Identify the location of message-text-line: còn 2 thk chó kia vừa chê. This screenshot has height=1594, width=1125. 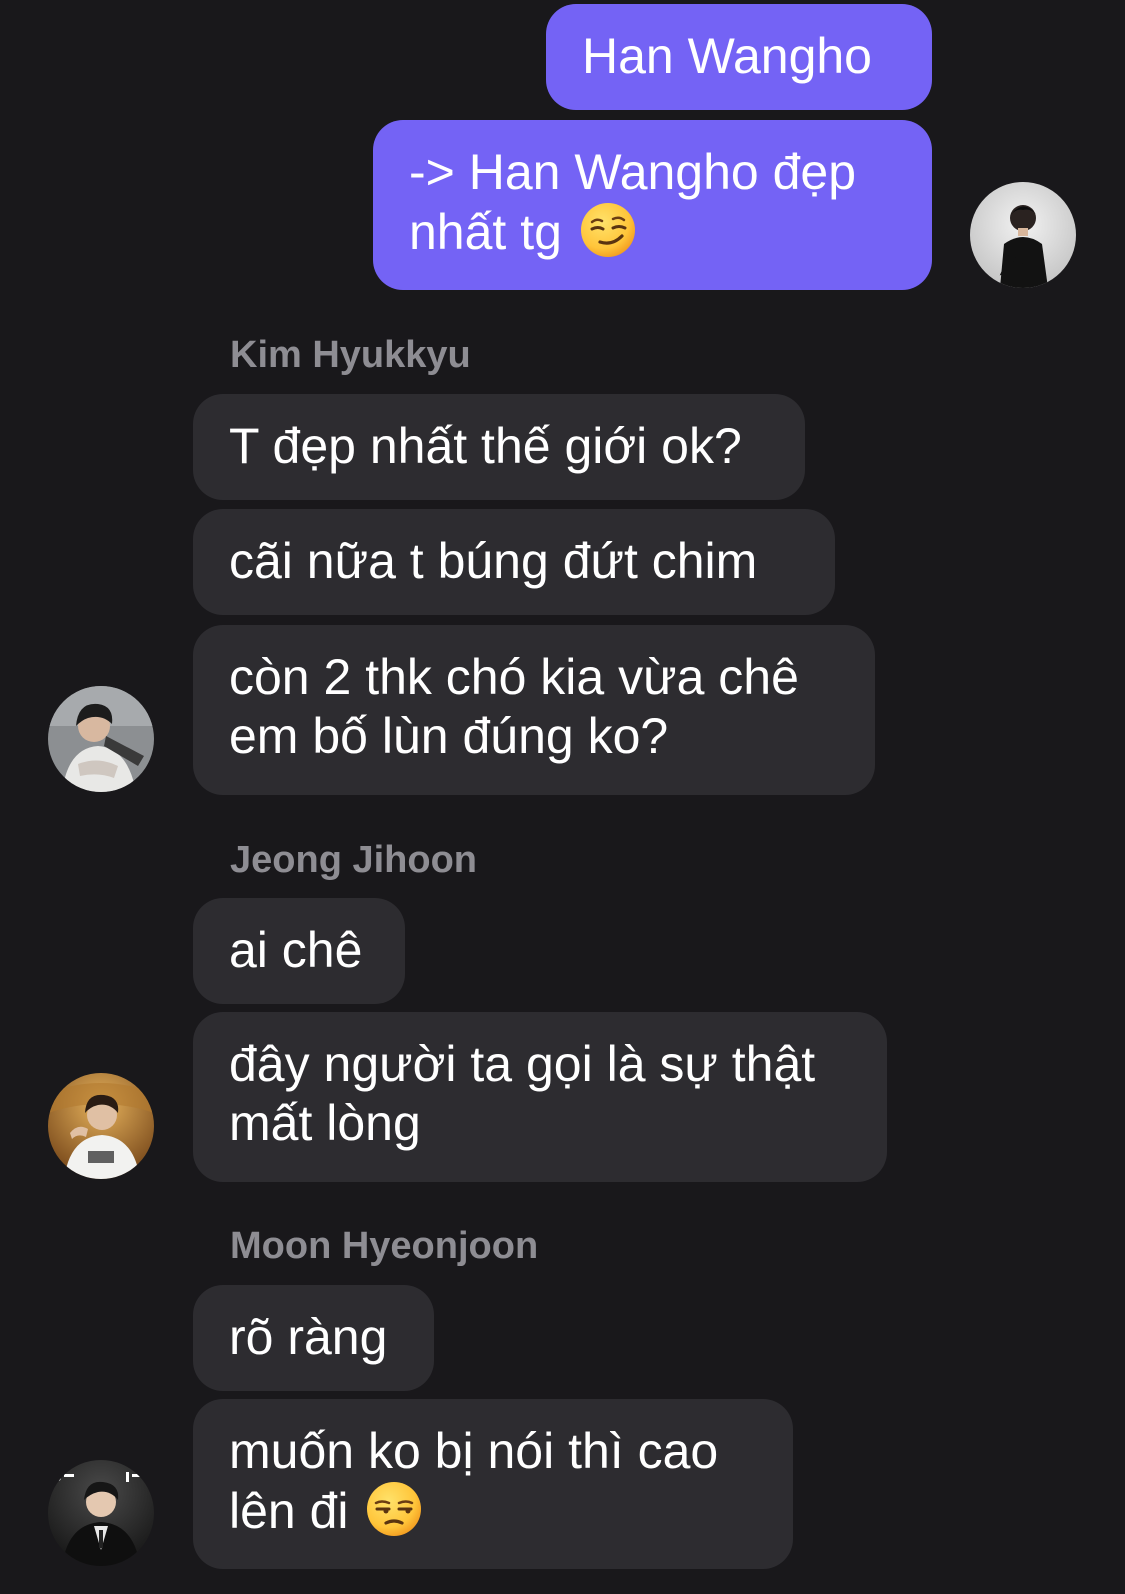
(514, 677).